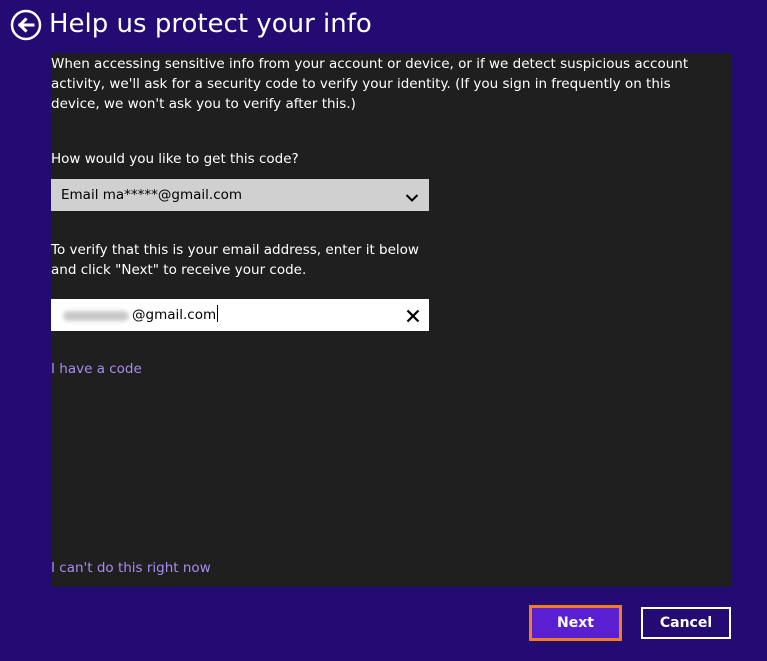  I want to click on close-icon, so click(413, 315).